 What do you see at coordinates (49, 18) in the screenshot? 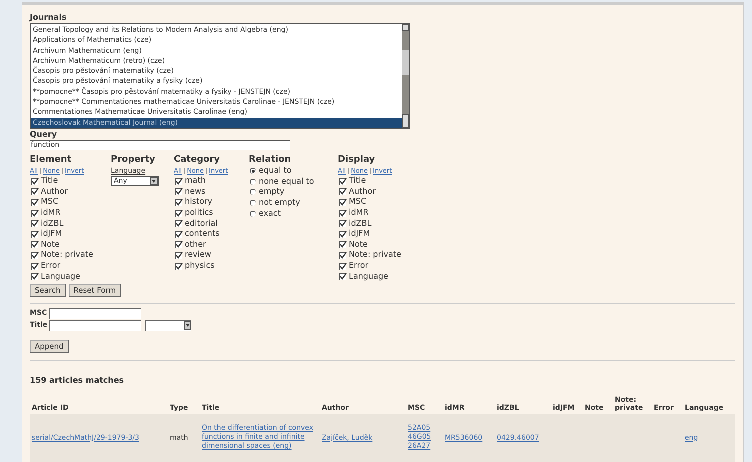
I see `section-label: Journals` at bounding box center [49, 18].